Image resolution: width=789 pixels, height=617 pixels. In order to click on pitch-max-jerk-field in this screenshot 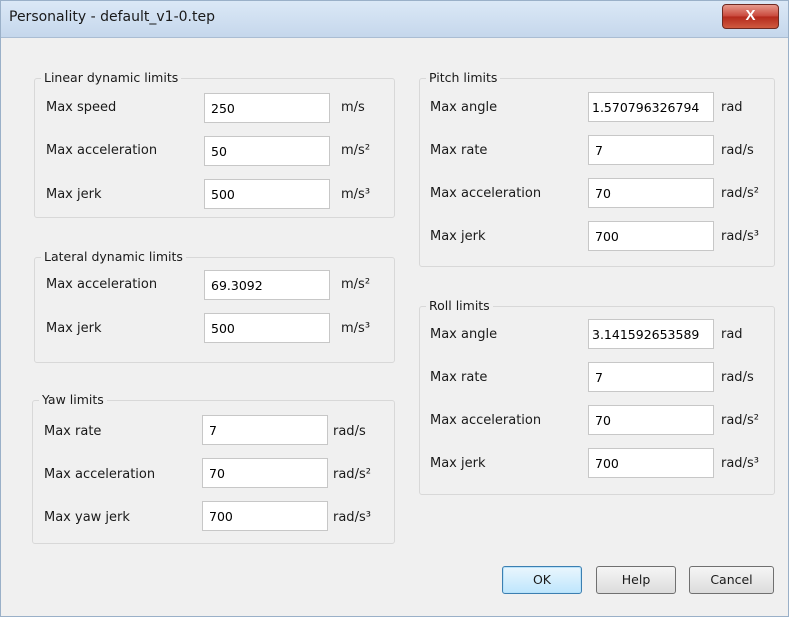, I will do `click(651, 236)`.